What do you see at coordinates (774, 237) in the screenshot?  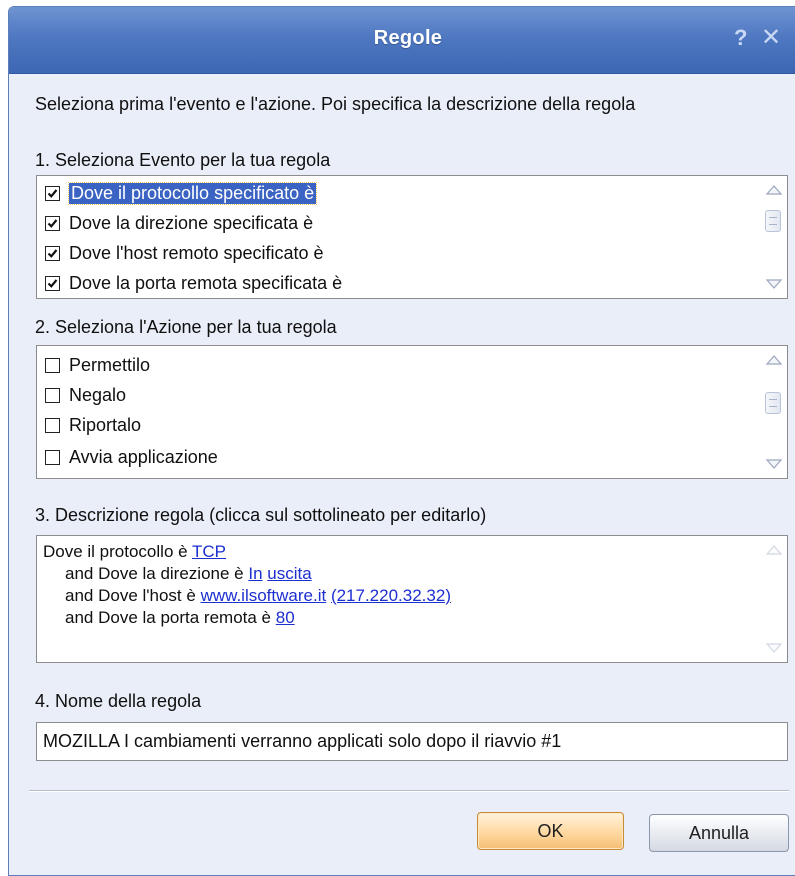 I see `events-scrollbar` at bounding box center [774, 237].